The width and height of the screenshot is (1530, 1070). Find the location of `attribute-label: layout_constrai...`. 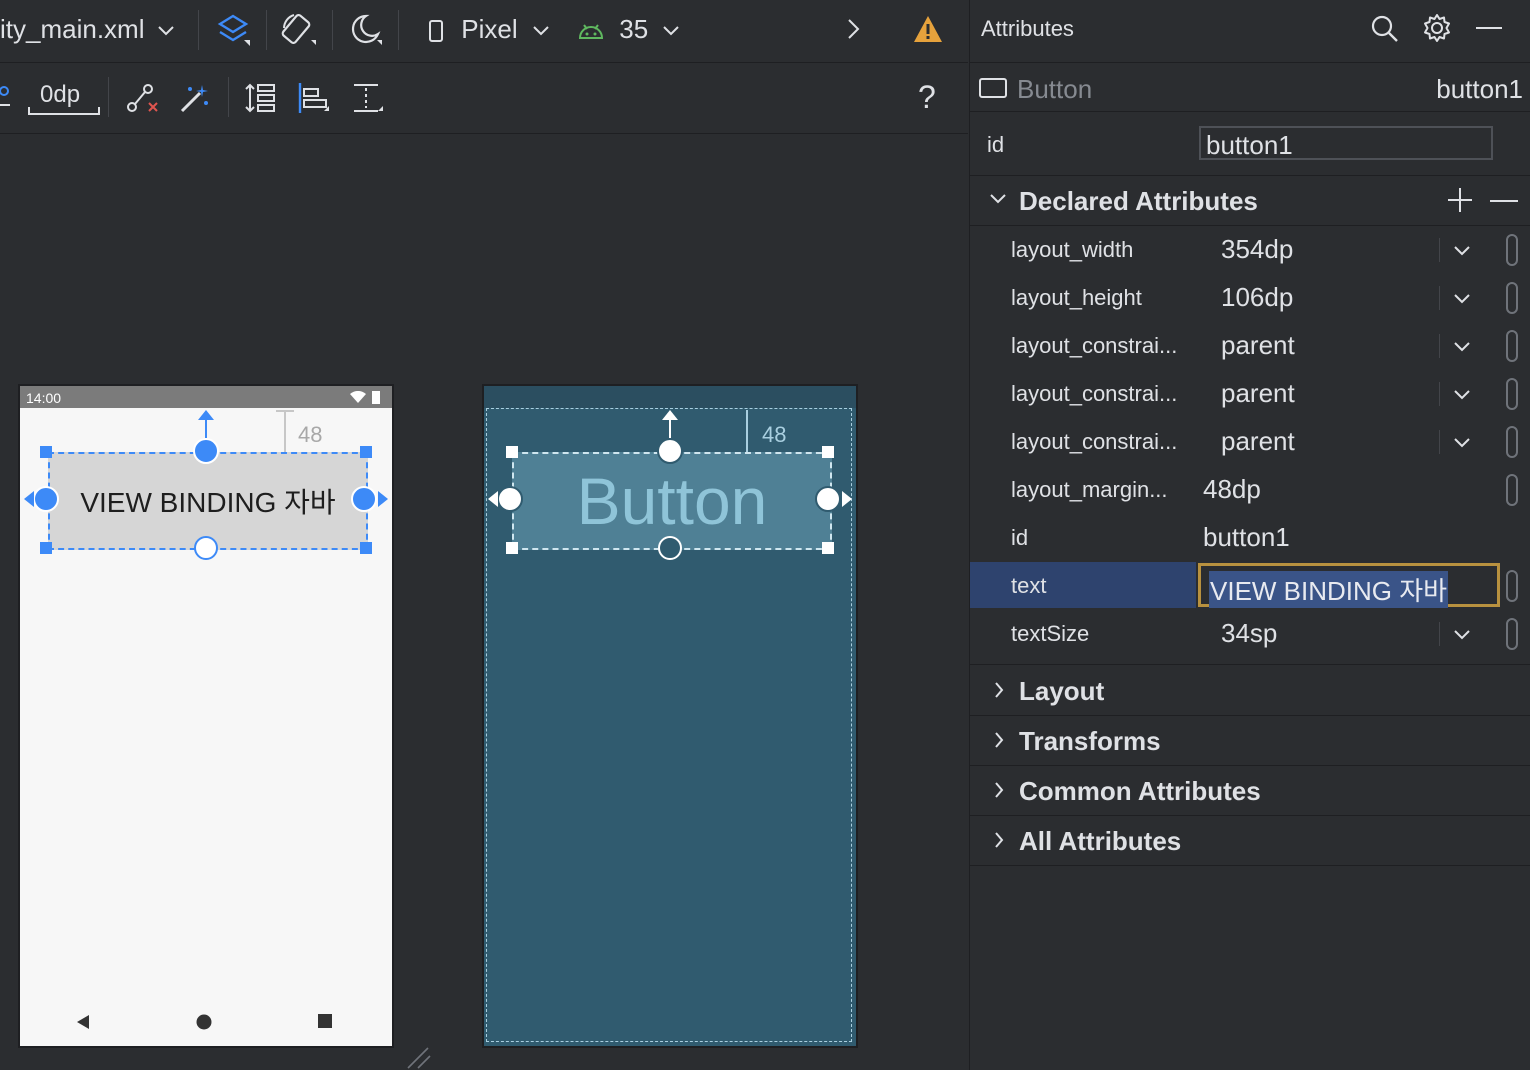

attribute-label: layout_constrai... is located at coordinates (1094, 441).